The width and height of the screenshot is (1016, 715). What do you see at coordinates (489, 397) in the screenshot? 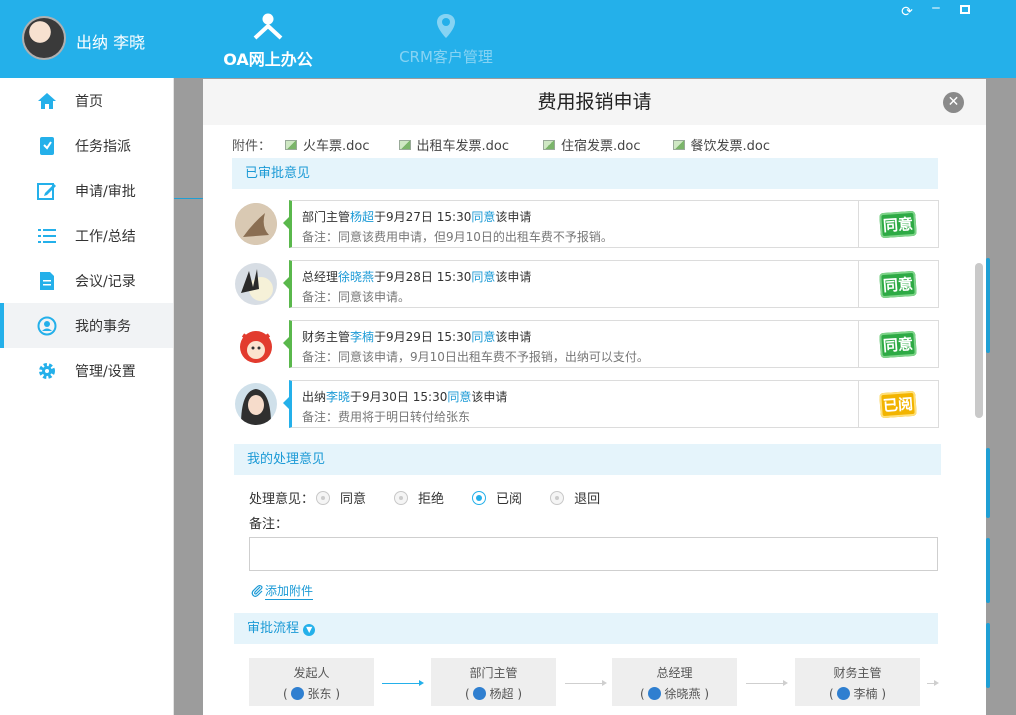
I see `approval-suffix: 该申请` at bounding box center [489, 397].